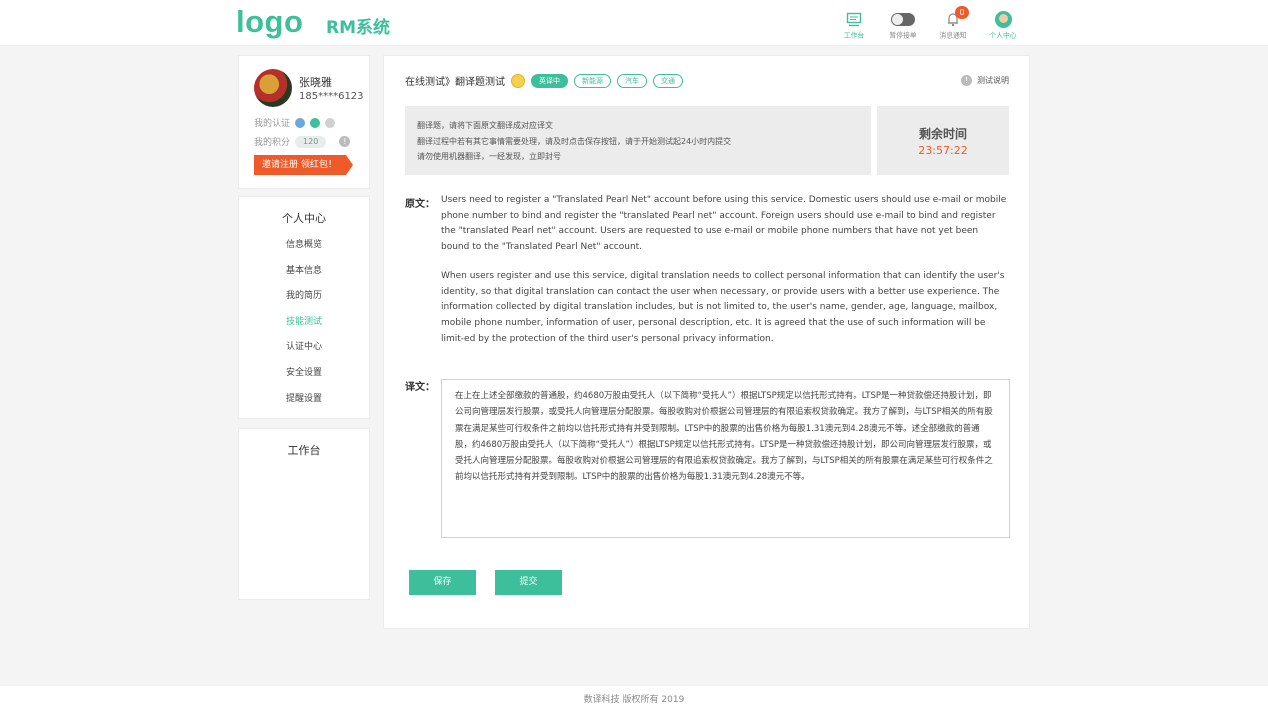 The height and width of the screenshot is (714, 1268). Describe the element at coordinates (303, 165) in the screenshot. I see `invite-register-button: 邀请注册 领红包！` at that location.